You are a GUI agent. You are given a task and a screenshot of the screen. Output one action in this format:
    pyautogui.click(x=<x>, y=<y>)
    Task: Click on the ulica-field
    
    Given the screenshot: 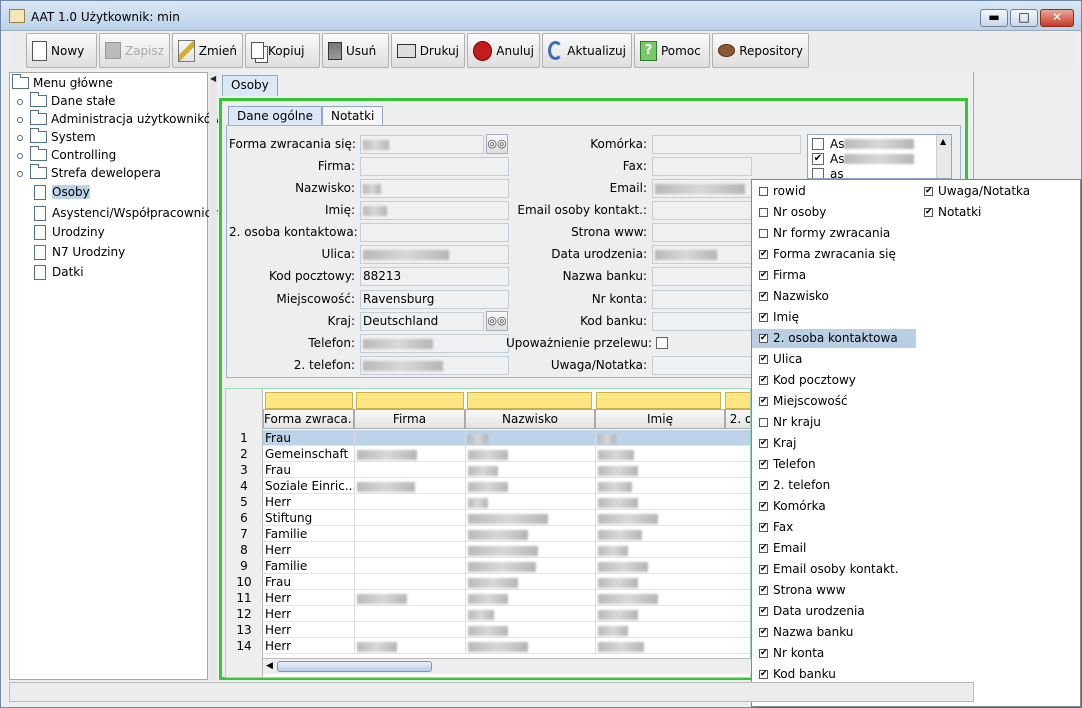 What is the action you would take?
    pyautogui.click(x=434, y=254)
    